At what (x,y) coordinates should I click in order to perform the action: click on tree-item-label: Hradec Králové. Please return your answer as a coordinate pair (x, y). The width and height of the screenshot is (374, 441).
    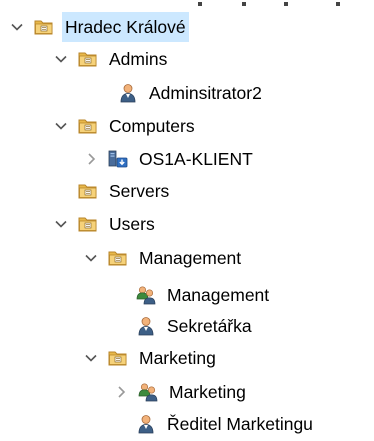
    Looking at the image, I should click on (125, 27).